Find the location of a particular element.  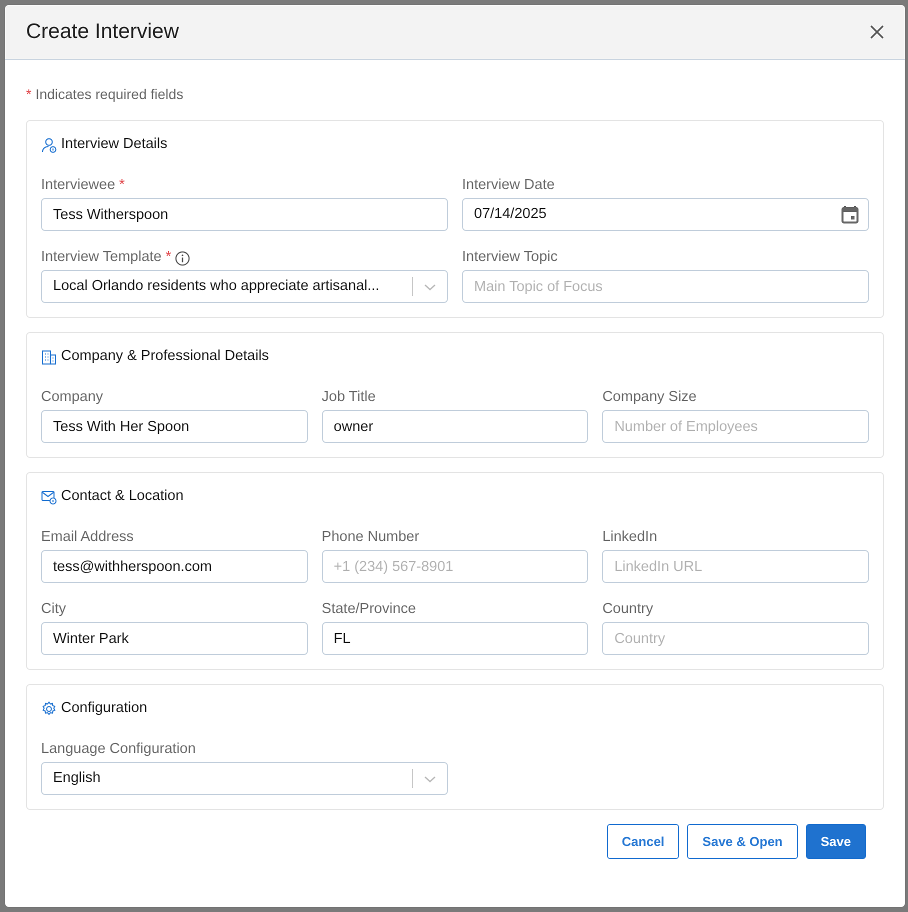

field-label: Interview Template is located at coordinates (101, 258).